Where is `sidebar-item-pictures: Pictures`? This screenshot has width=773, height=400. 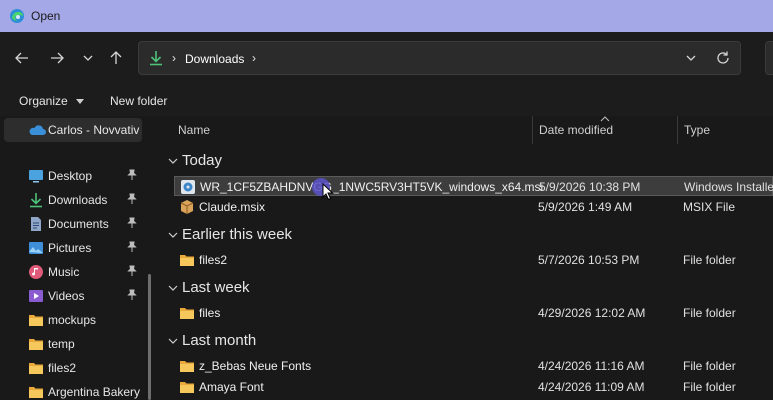 sidebar-item-pictures: Pictures is located at coordinates (74, 248).